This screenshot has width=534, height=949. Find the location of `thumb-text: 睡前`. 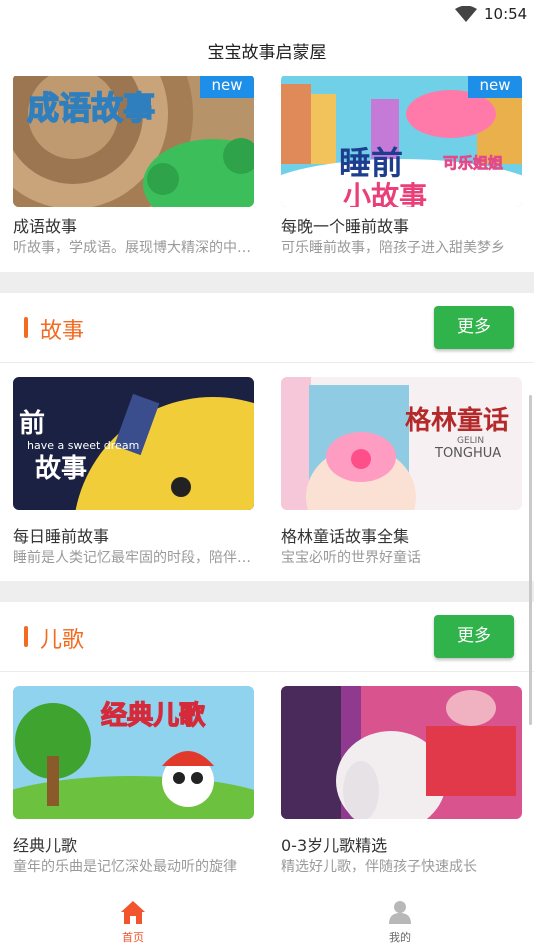

thumb-text: 睡前 is located at coordinates (371, 163).